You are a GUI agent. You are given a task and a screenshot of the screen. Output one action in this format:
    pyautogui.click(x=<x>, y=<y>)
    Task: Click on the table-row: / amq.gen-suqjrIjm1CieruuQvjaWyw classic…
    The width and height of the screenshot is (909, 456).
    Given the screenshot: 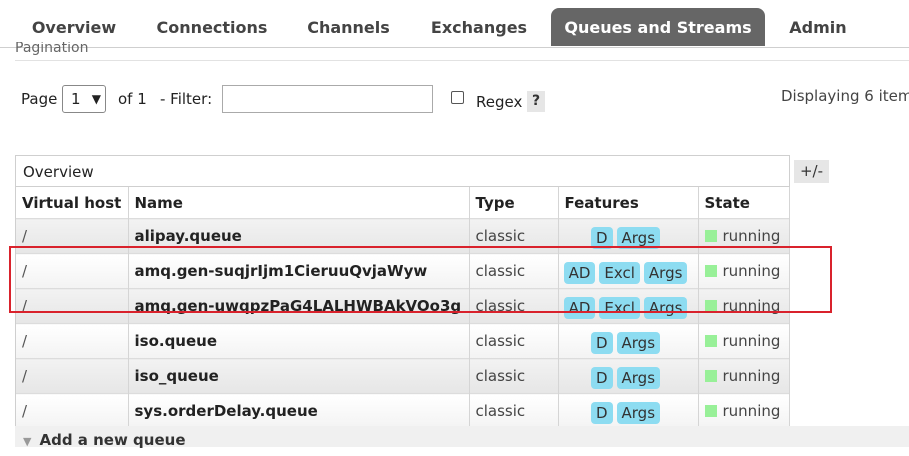 What is the action you would take?
    pyautogui.click(x=403, y=271)
    